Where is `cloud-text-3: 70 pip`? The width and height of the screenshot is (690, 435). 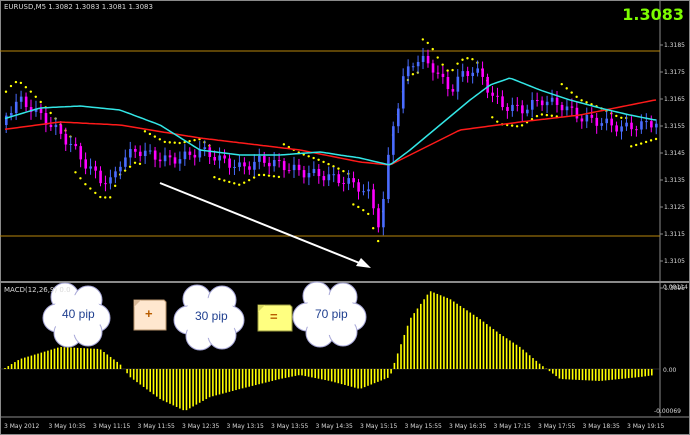
cloud-text-3: 70 pip is located at coordinates (331, 314).